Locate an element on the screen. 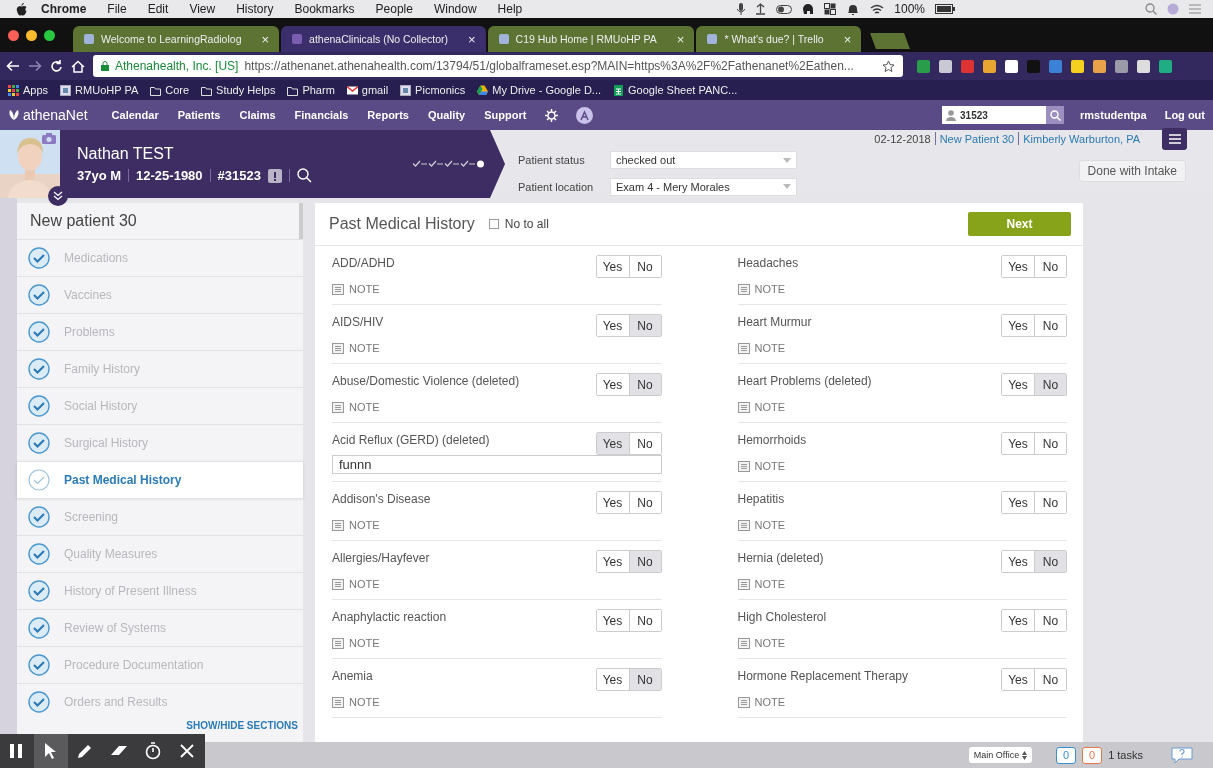 The height and width of the screenshot is (768, 1213). settings-icon is located at coordinates (552, 115).